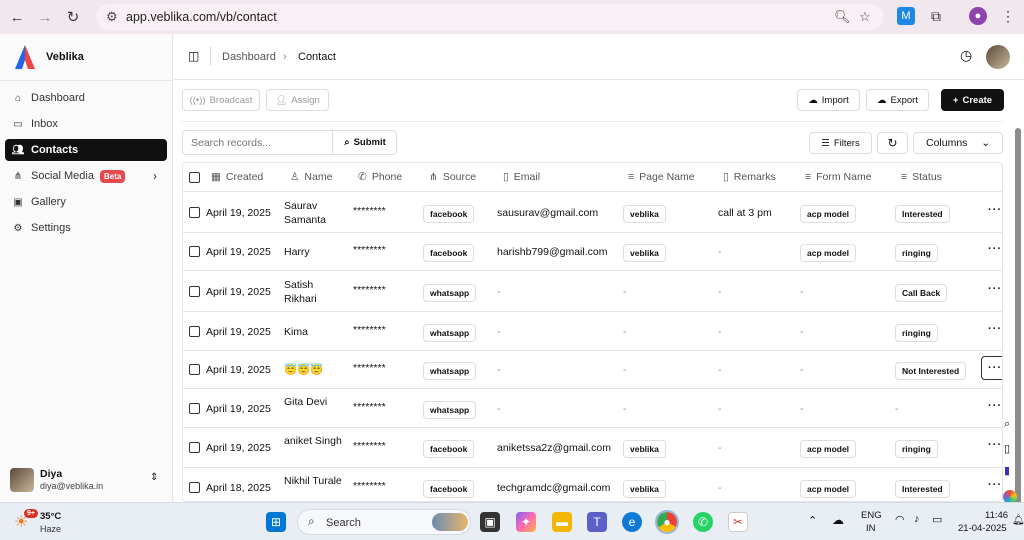  Describe the element at coordinates (365, 142) in the screenshot. I see `submit-button: ⌕ Submit` at that location.